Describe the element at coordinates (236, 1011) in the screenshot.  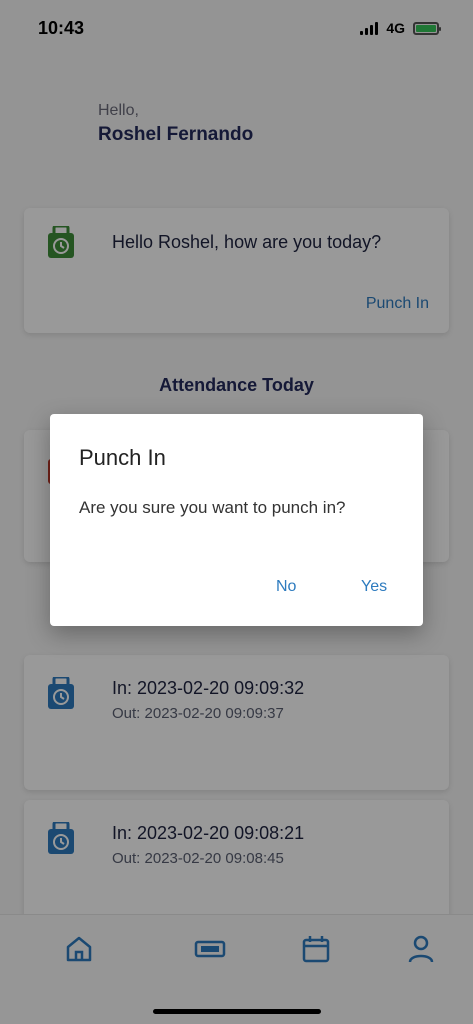
I see `home-indicator` at that location.